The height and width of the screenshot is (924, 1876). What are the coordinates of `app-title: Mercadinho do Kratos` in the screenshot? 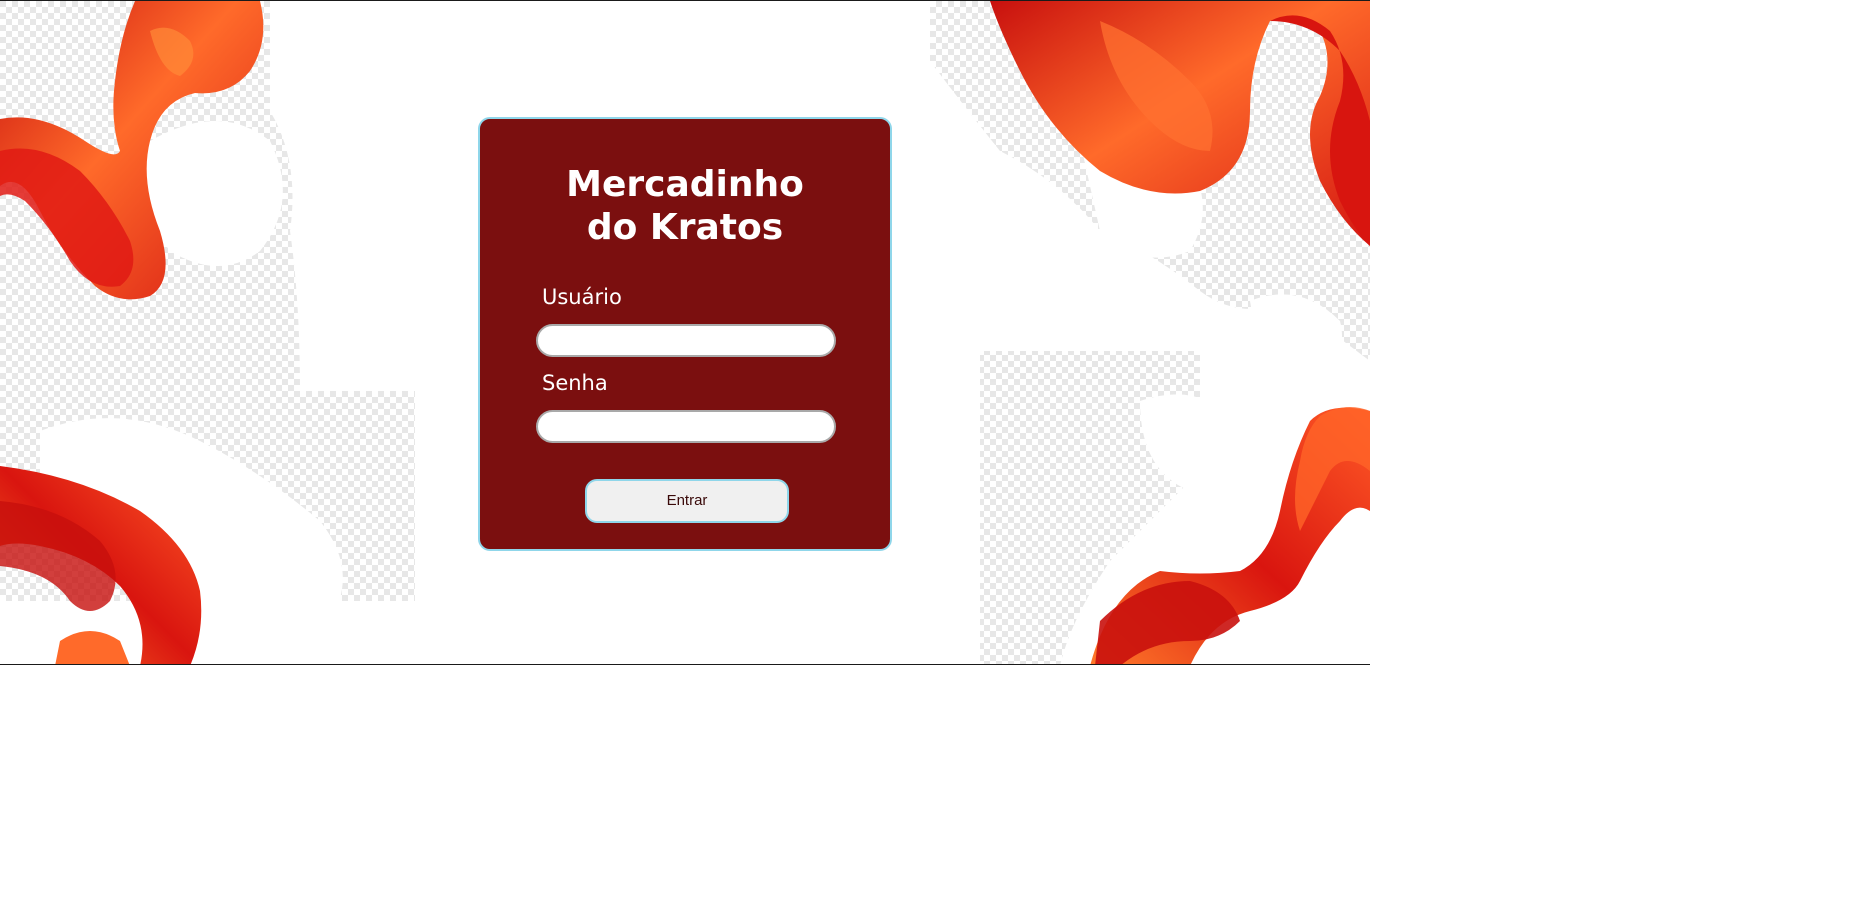 It's located at (685, 206).